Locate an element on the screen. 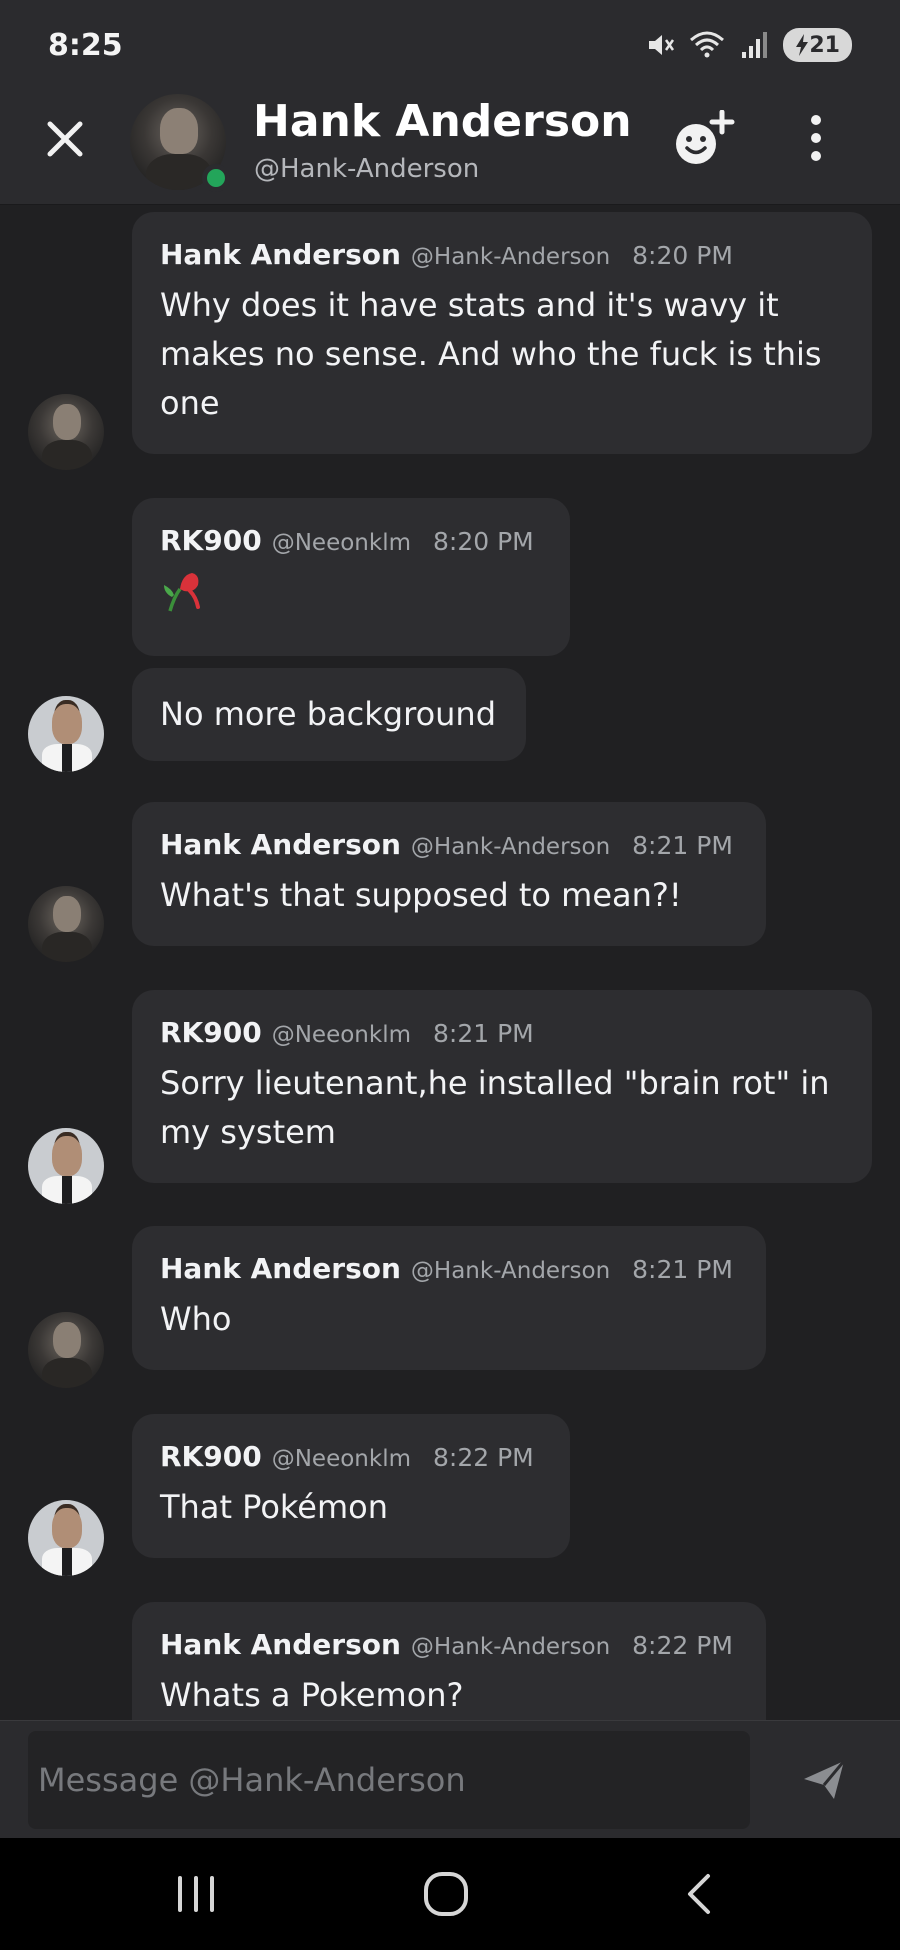 The image size is (900, 1950). mute-icon is located at coordinates (662, 45).